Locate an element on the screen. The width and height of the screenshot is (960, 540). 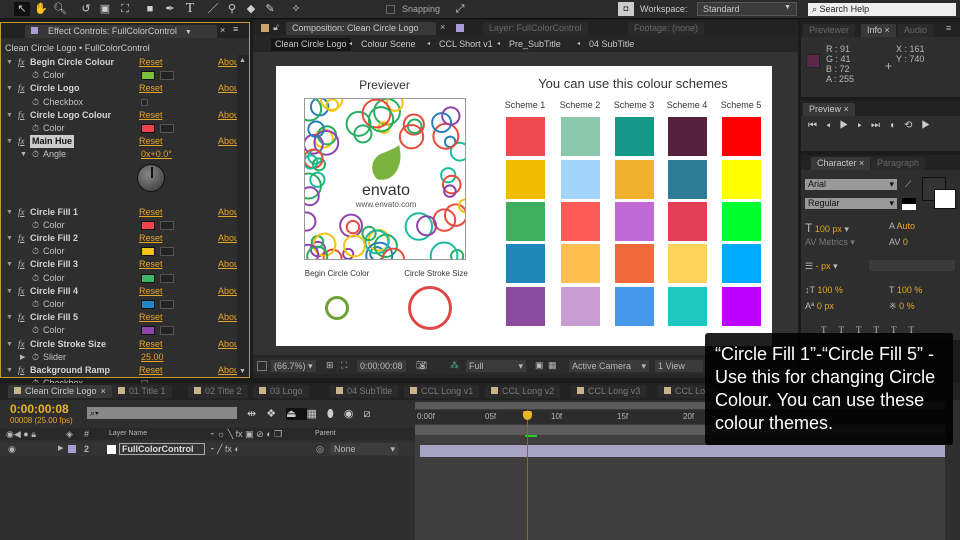
breadcrumb-item: Clean Circle Logo is located at coordinates (311, 44).